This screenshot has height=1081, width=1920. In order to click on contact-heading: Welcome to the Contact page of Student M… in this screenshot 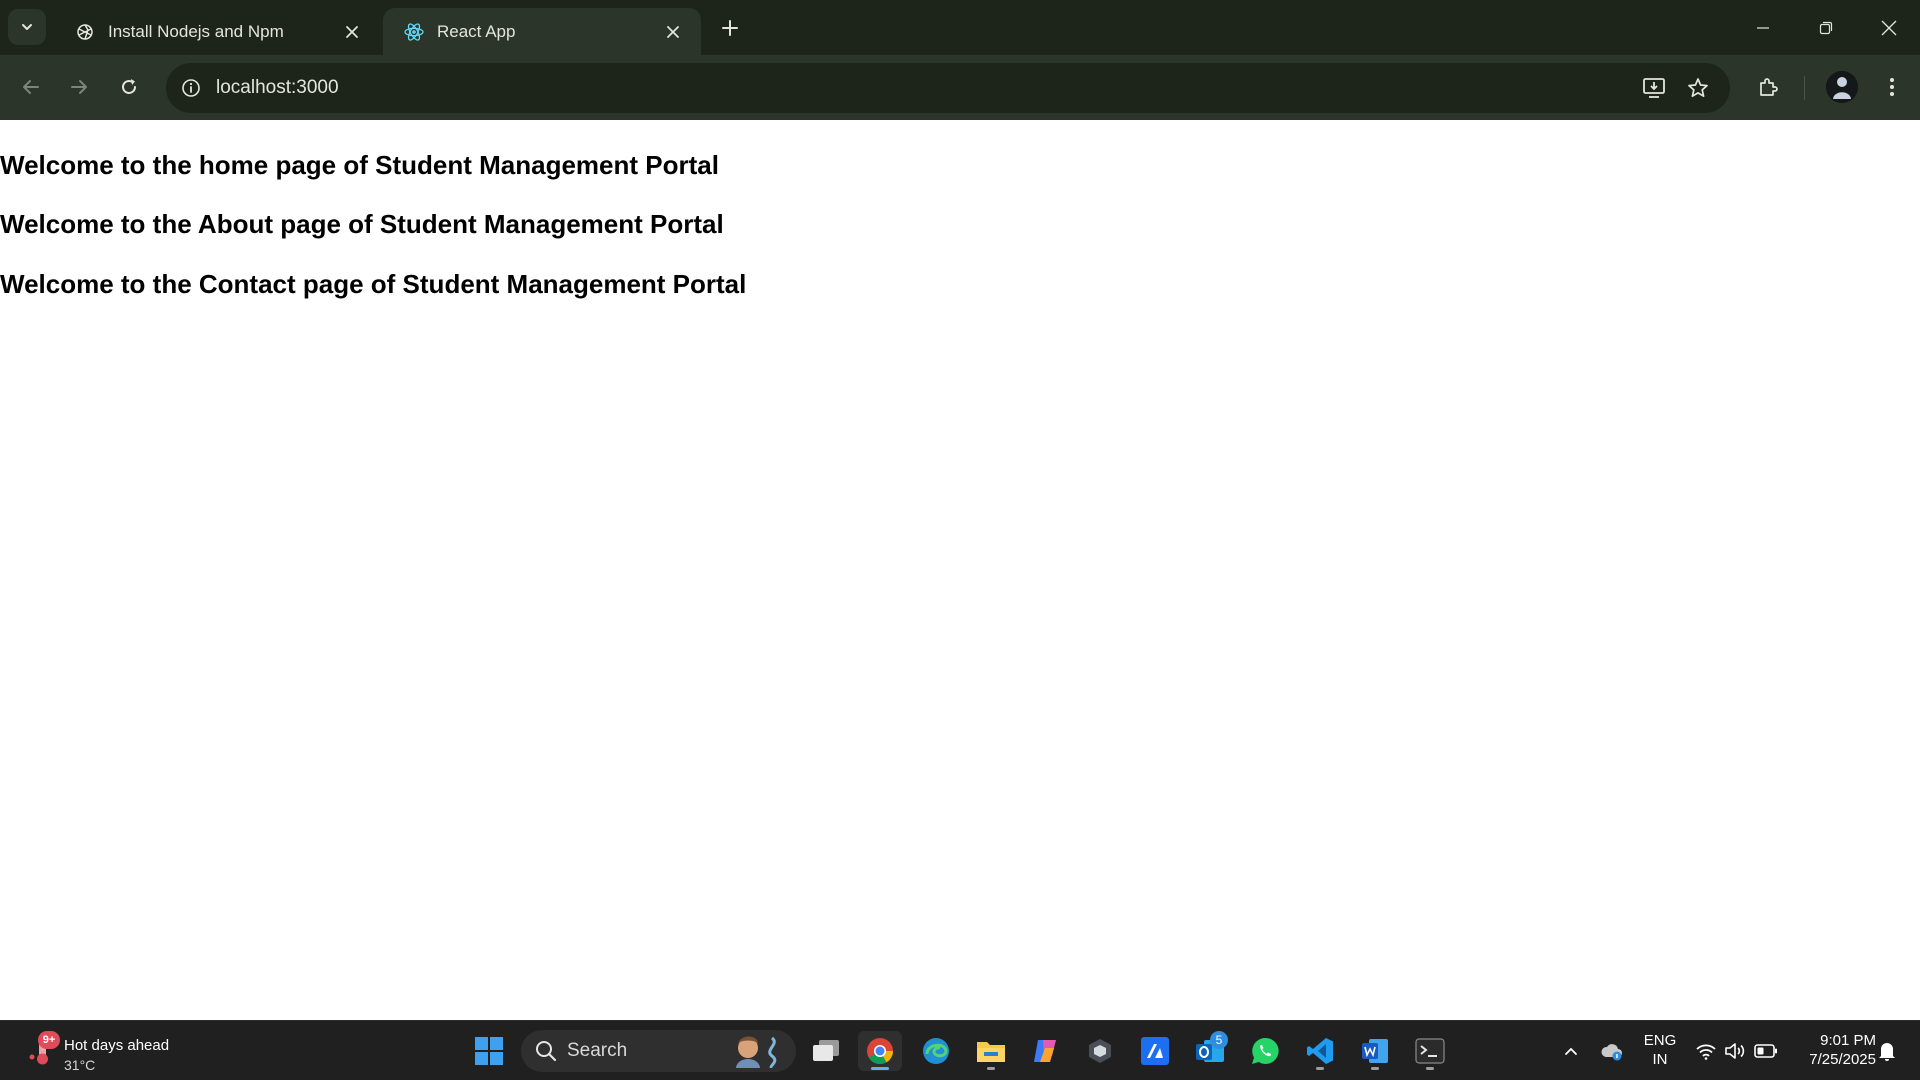, I will do `click(373, 284)`.